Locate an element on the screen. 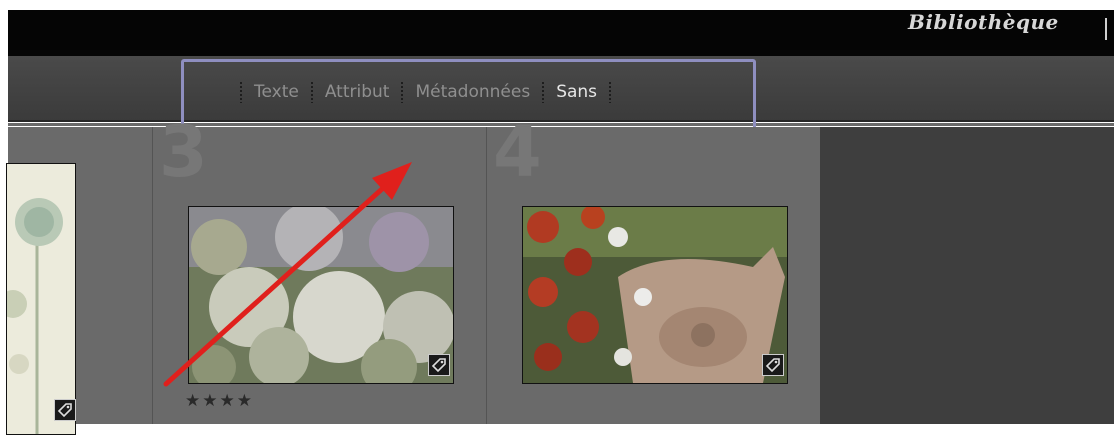  cell-index-number: 4 is located at coordinates (517, 152).